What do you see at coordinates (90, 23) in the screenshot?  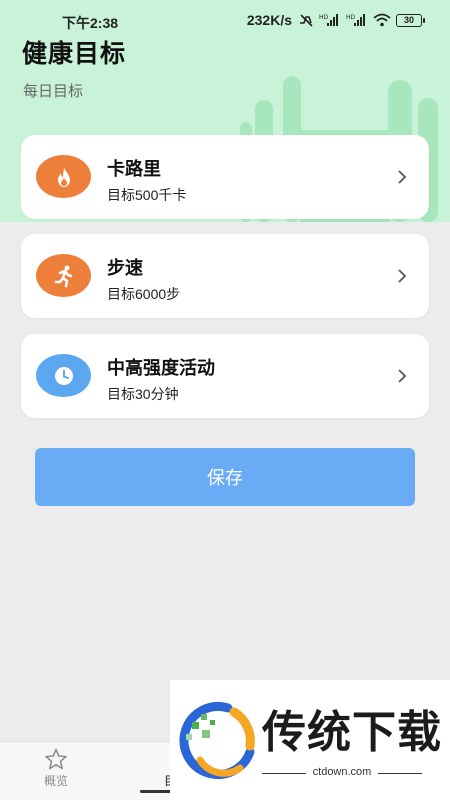 I see `status-time: 下午2:38` at bounding box center [90, 23].